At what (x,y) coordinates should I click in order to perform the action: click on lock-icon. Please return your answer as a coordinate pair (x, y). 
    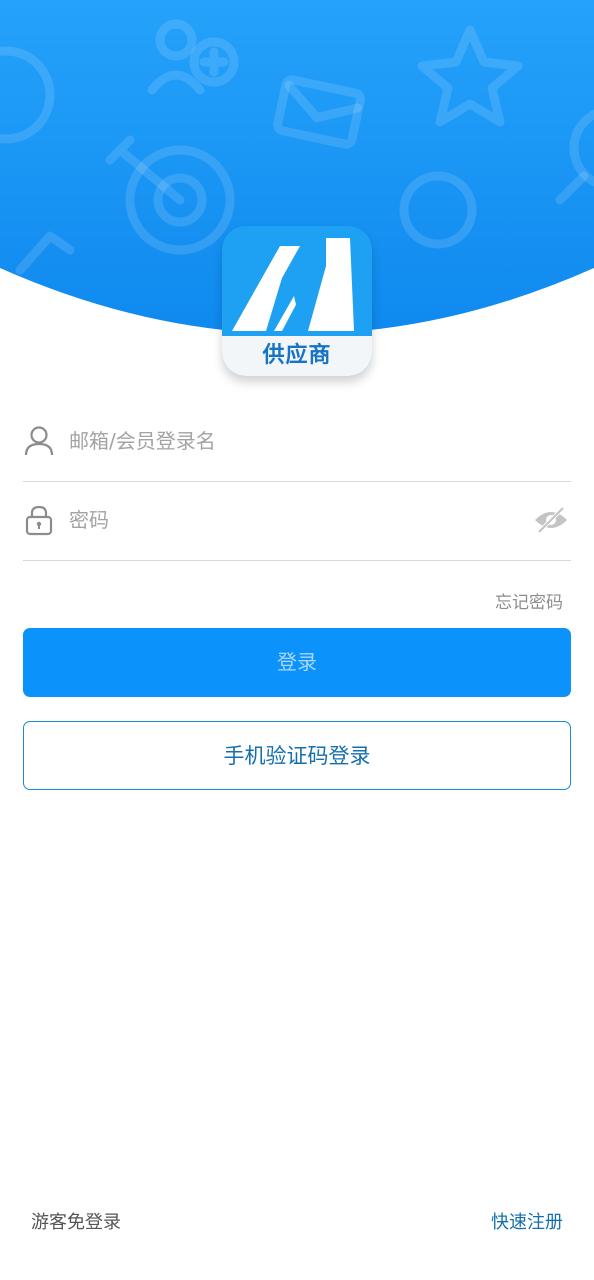
    Looking at the image, I should click on (39, 520).